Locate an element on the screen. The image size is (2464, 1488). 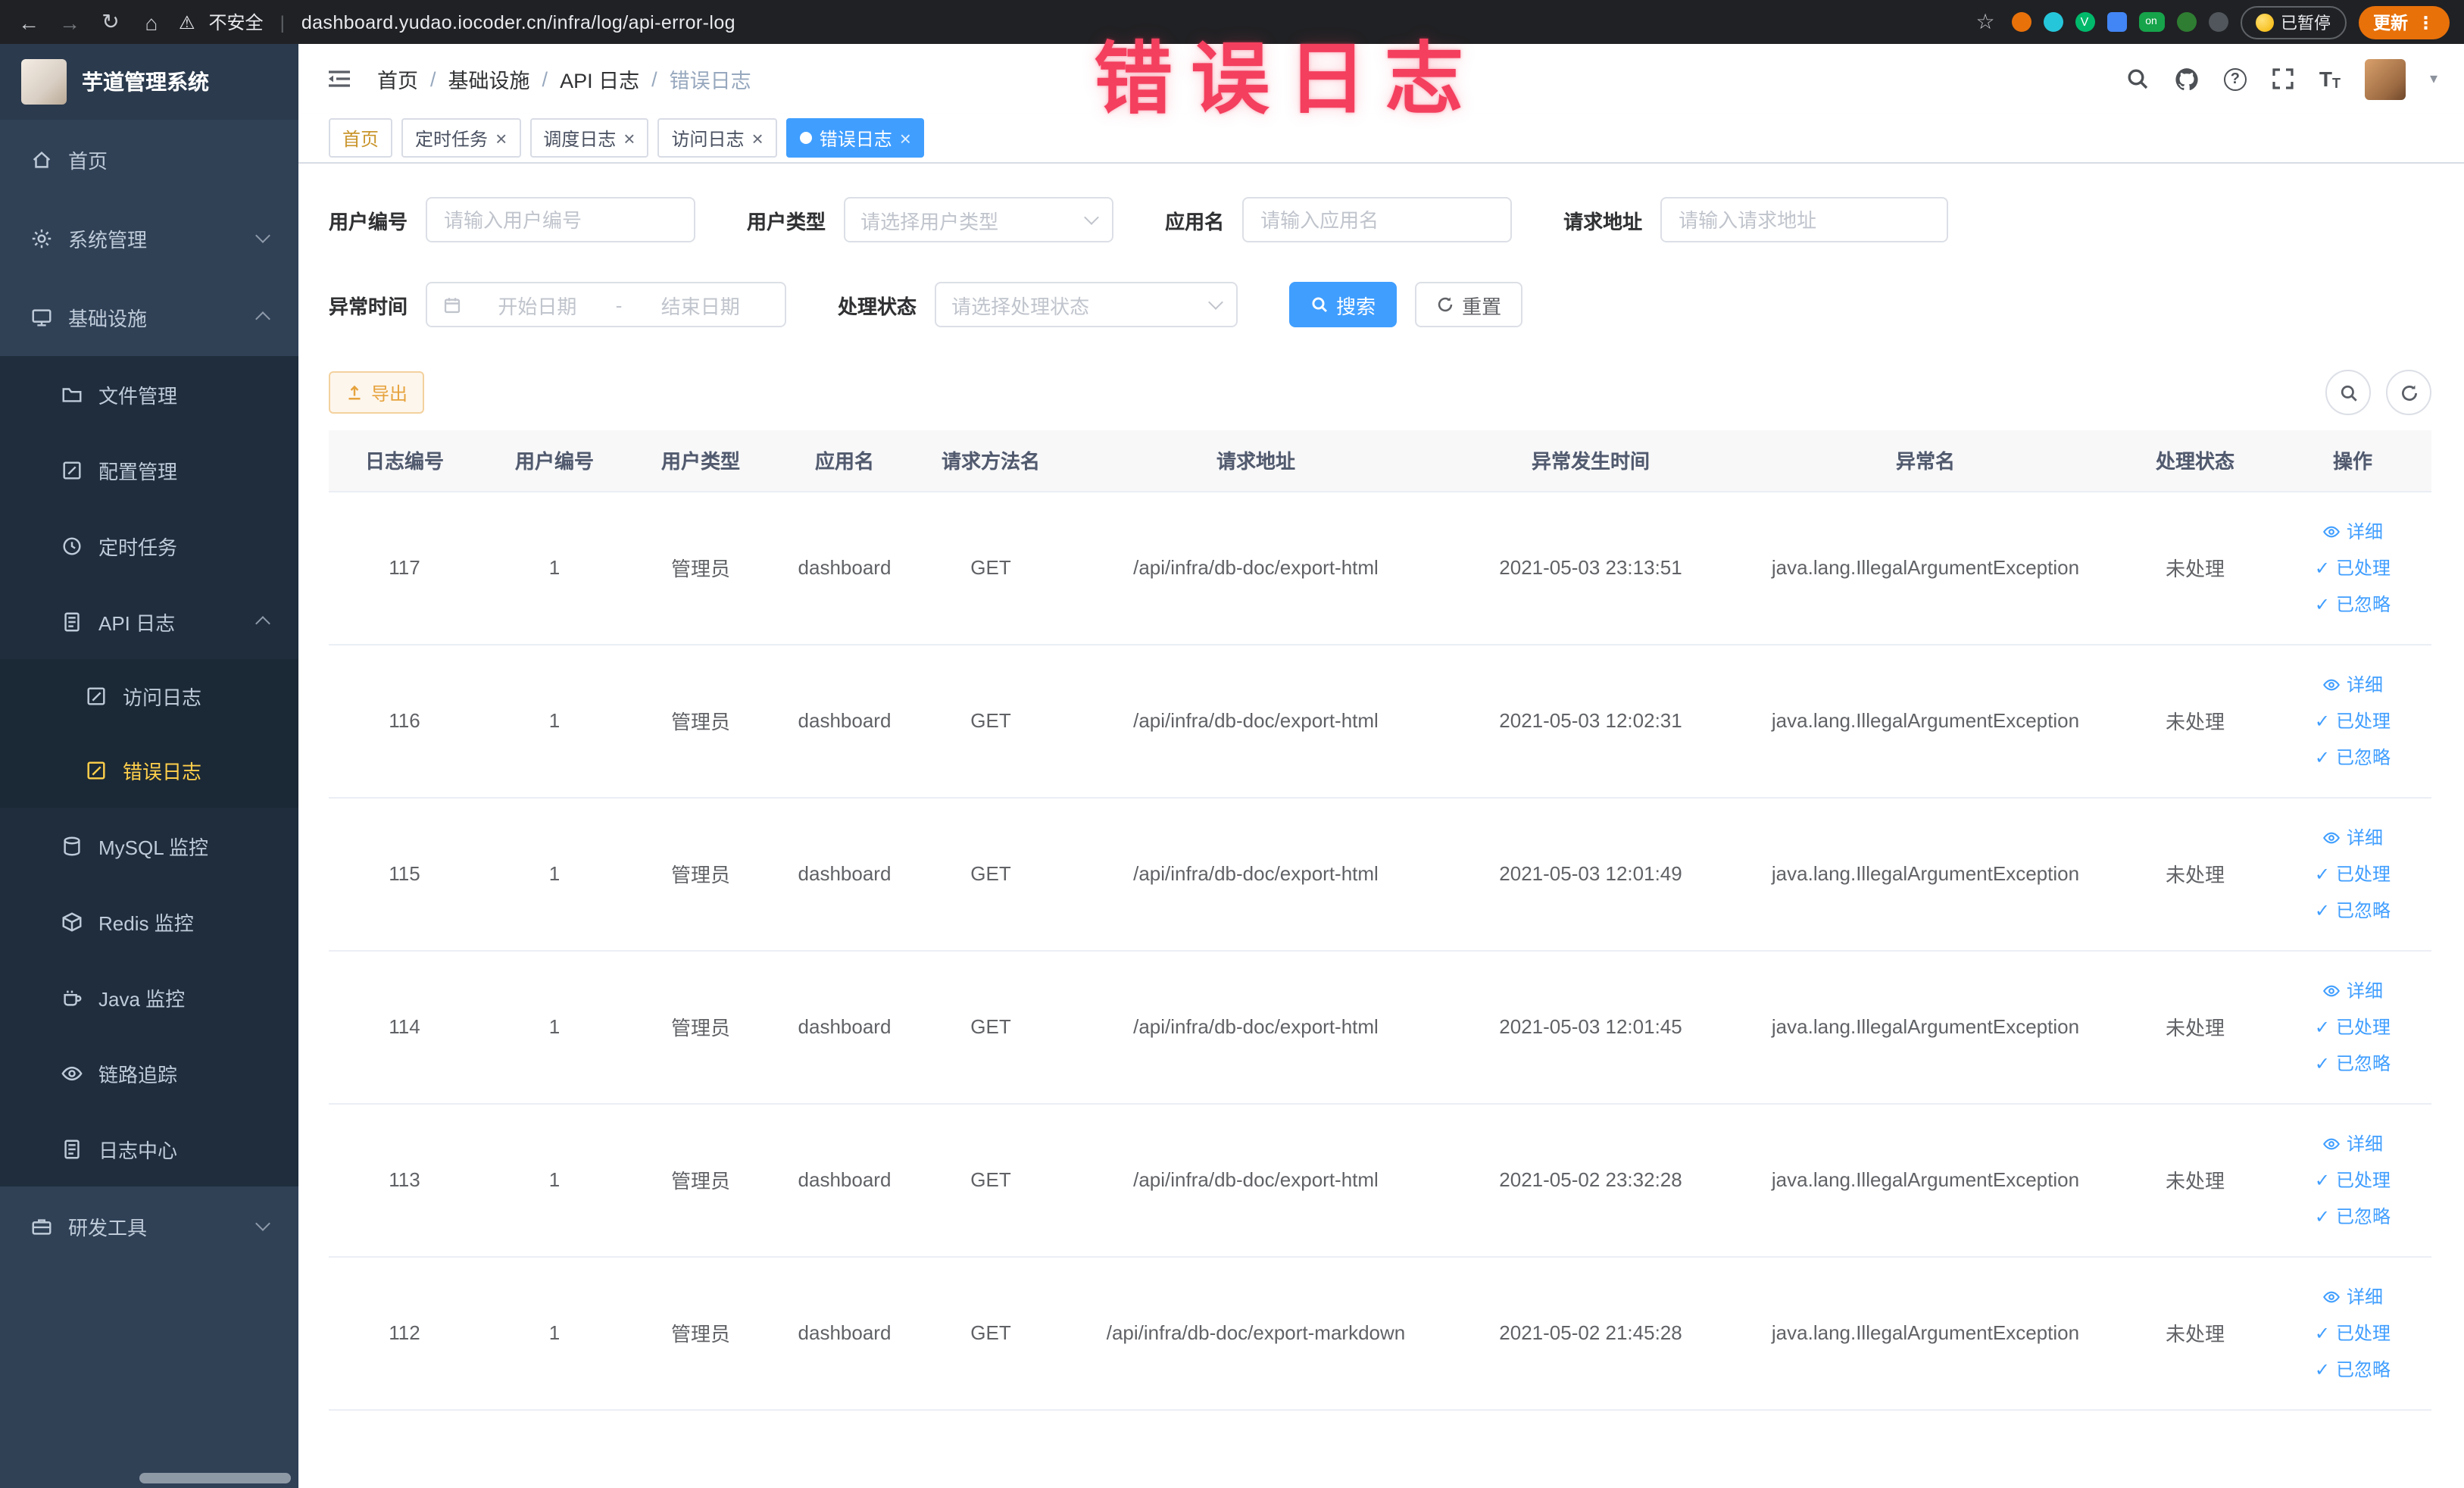
browser-menu-icon: ⋮ is located at coordinates (2425, 22).